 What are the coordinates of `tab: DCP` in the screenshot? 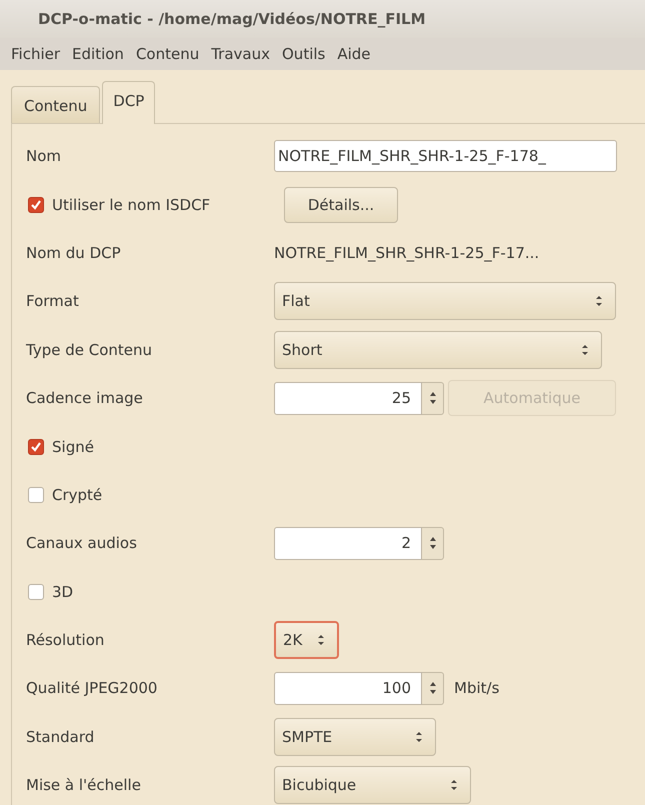 It's located at (129, 102).